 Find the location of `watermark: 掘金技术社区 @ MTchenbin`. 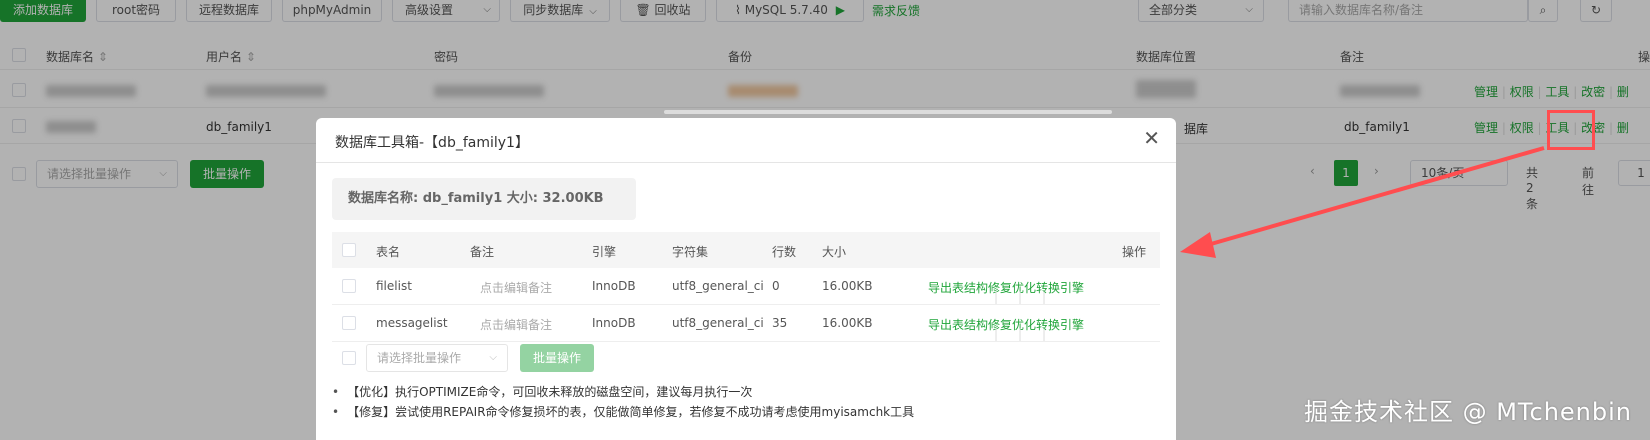

watermark: 掘金技术社区 @ MTchenbin is located at coordinates (1467, 412).